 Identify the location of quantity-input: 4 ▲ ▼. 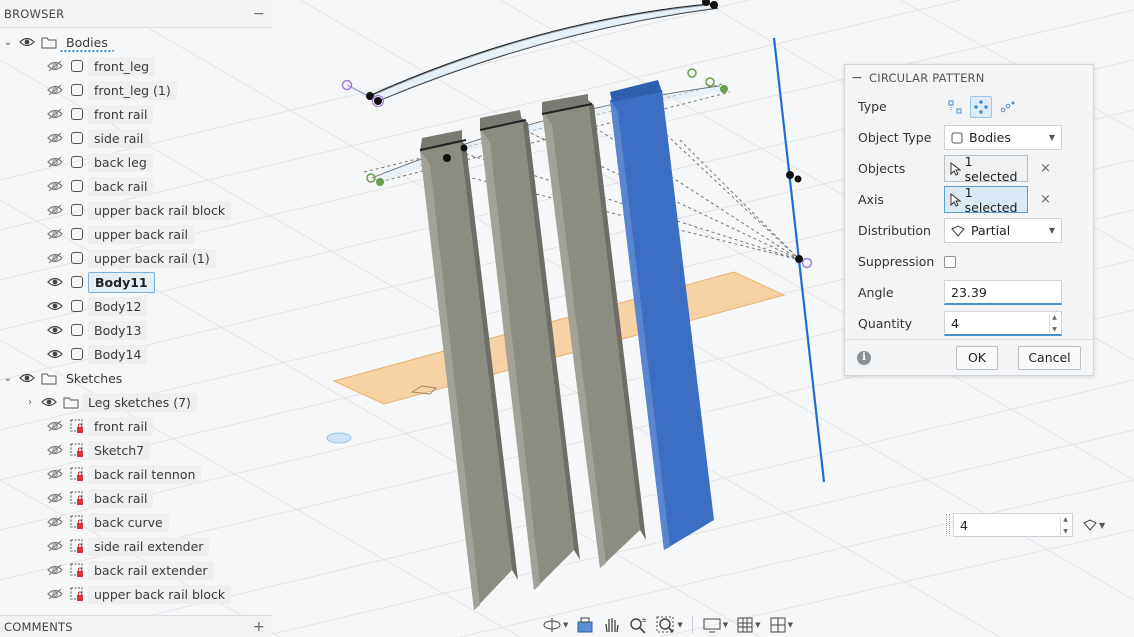
(1003, 323).